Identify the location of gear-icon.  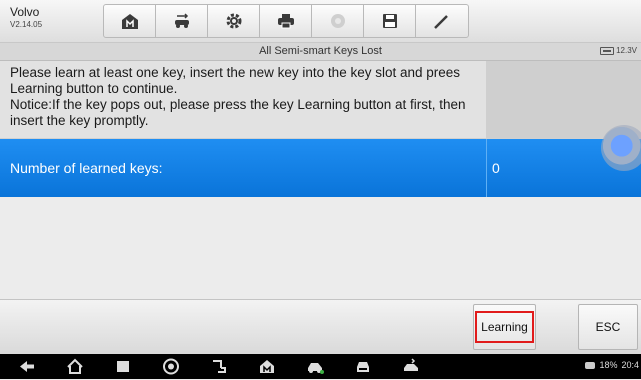
(233, 21).